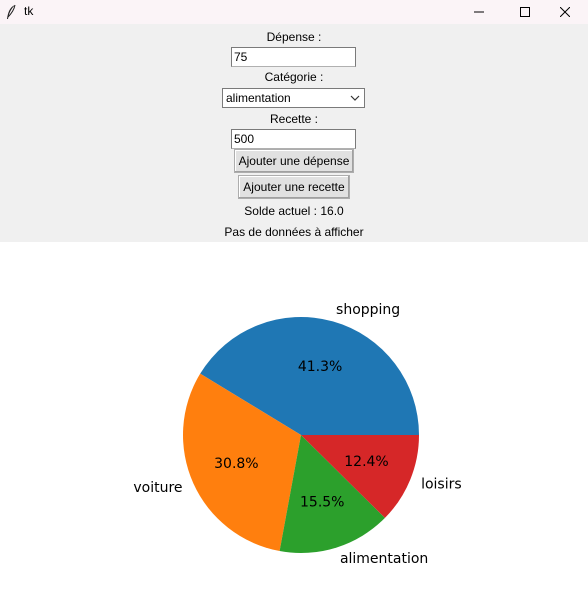 This screenshot has height=591, width=588. I want to click on pie-category-label-alimentation: alimentation, so click(384, 559).